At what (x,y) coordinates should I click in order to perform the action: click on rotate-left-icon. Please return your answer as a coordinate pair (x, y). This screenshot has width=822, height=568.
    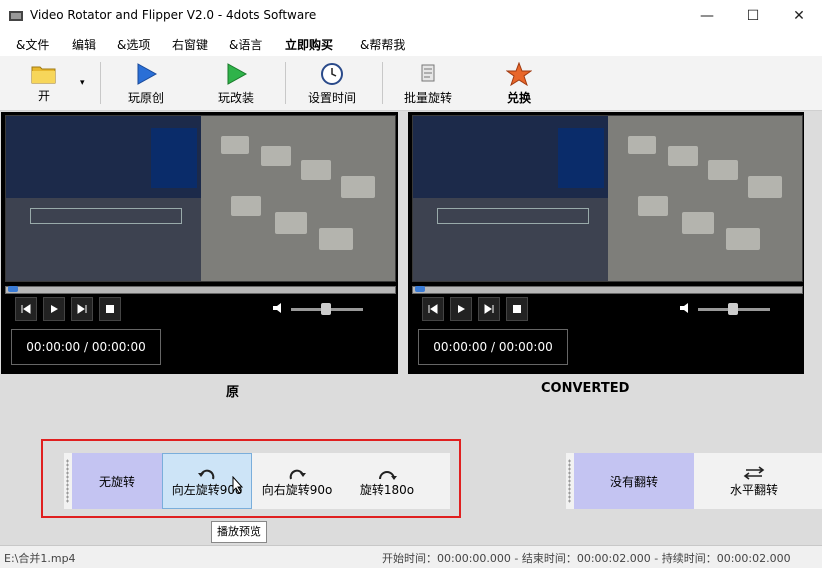
    Looking at the image, I should click on (206, 474).